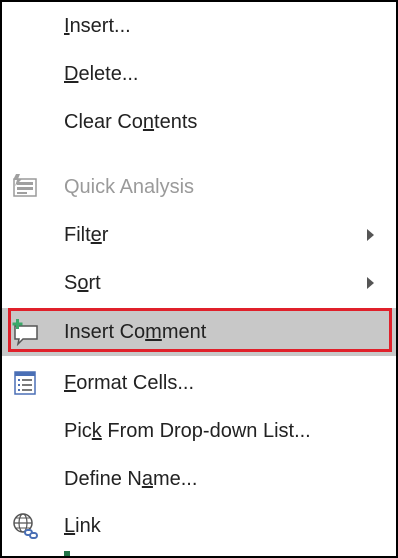 This screenshot has width=398, height=558. I want to click on menu-item-label: Quick Analysis, so click(129, 187).